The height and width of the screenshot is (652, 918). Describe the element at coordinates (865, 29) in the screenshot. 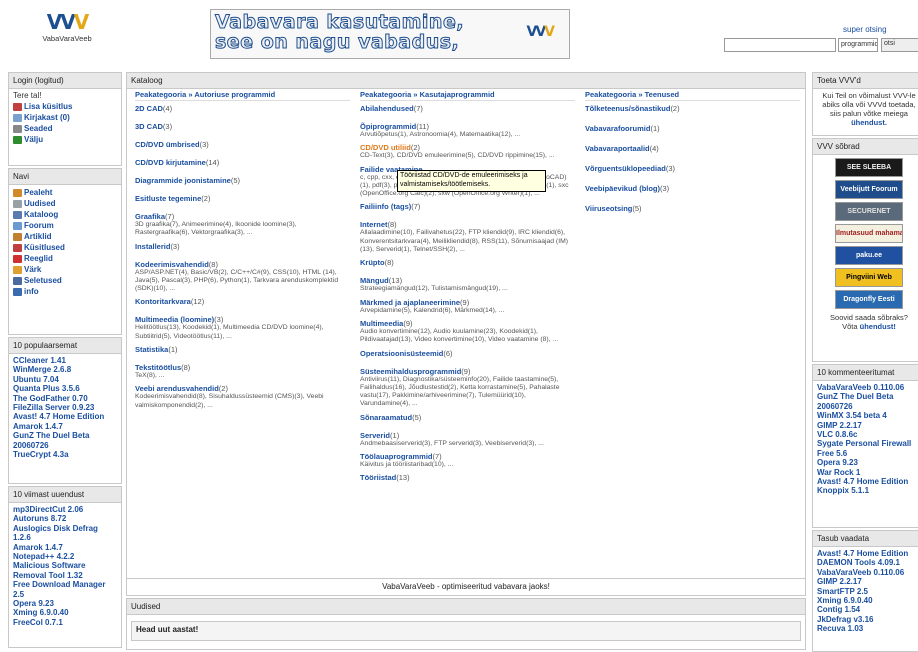

I see `search-label: super otsing` at that location.